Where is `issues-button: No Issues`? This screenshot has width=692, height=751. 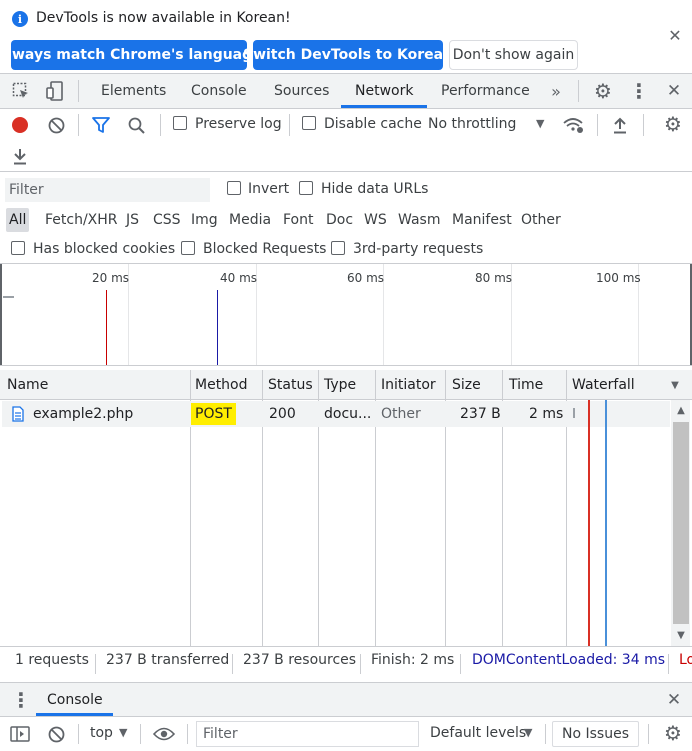
issues-button: No Issues is located at coordinates (595, 734).